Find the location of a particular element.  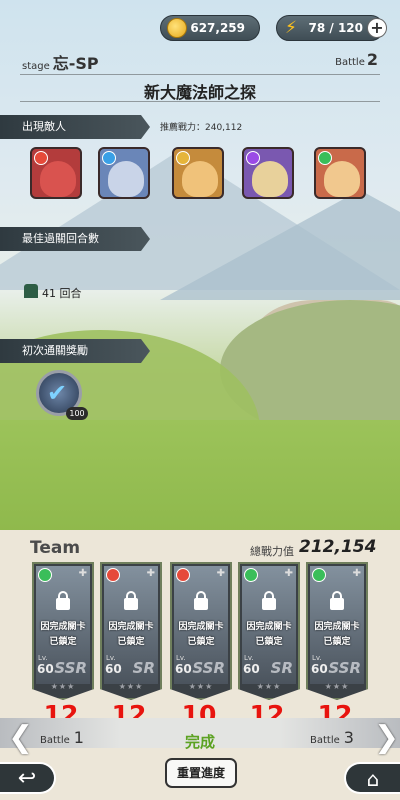

coin-icon is located at coordinates (177, 28).